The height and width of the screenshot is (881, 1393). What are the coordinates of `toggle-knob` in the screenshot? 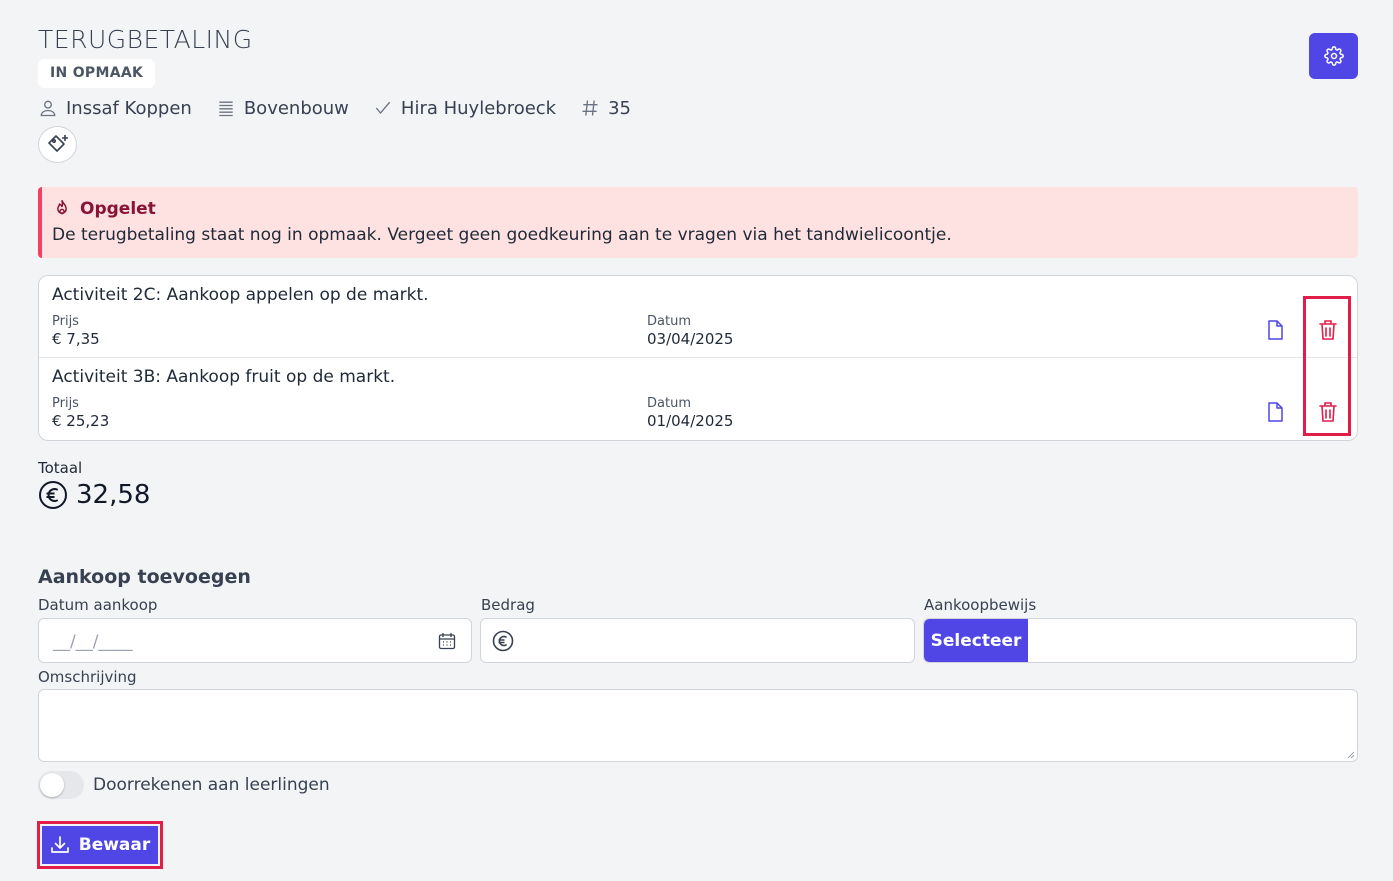 It's located at (52, 785).